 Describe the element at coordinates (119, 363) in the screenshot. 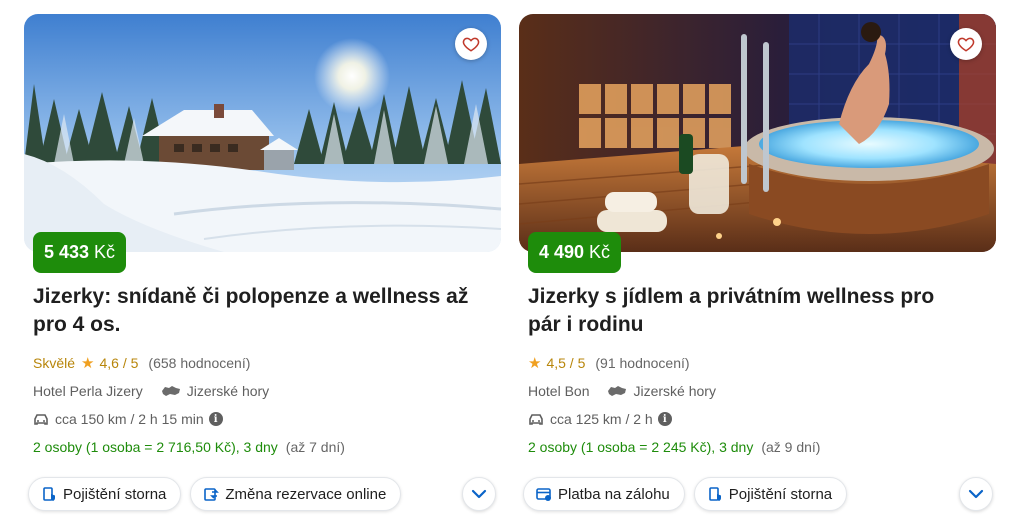

I see `rating-score: 4,6 / 5` at that location.